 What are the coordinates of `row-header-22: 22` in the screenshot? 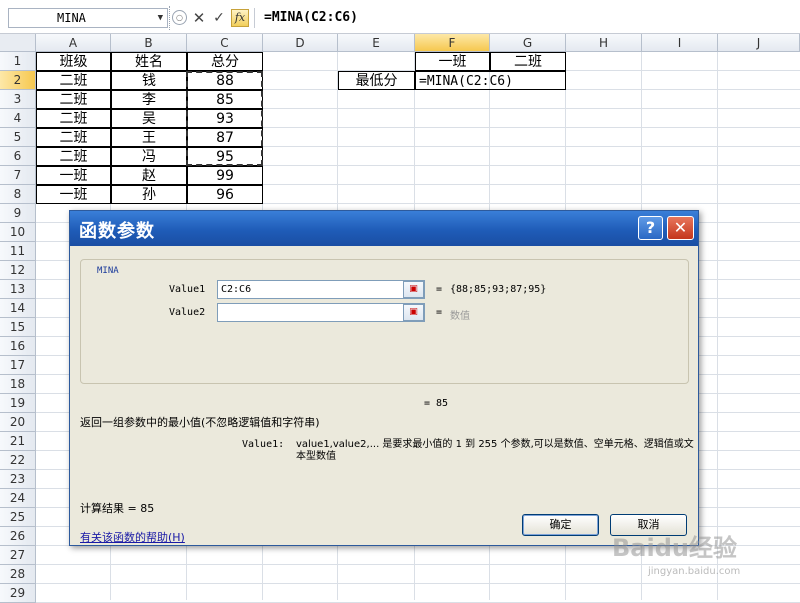 It's located at (18, 460).